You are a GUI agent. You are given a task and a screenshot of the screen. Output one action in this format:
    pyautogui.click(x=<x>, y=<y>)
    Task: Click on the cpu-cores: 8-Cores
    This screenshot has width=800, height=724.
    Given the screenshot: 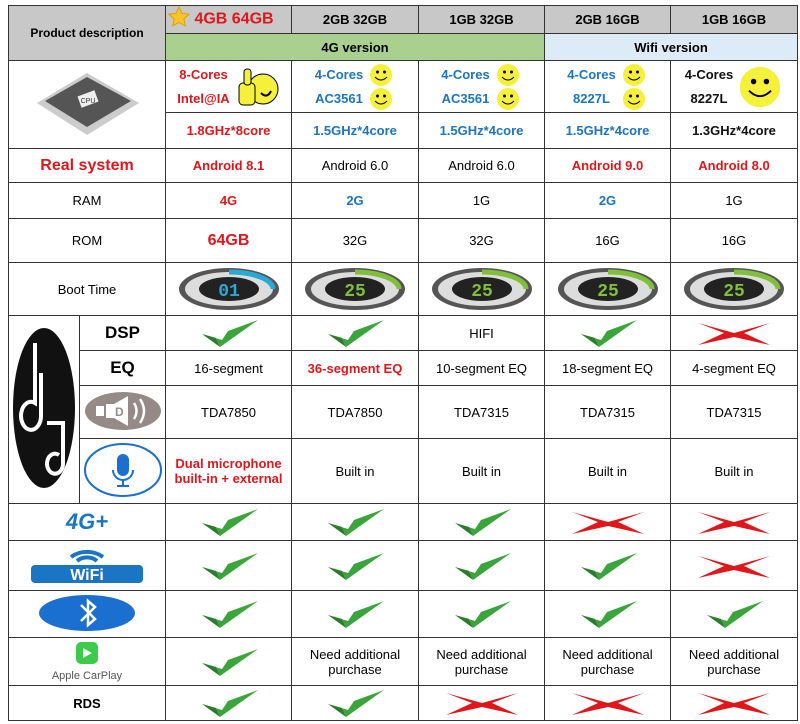 What is the action you would take?
    pyautogui.click(x=203, y=74)
    